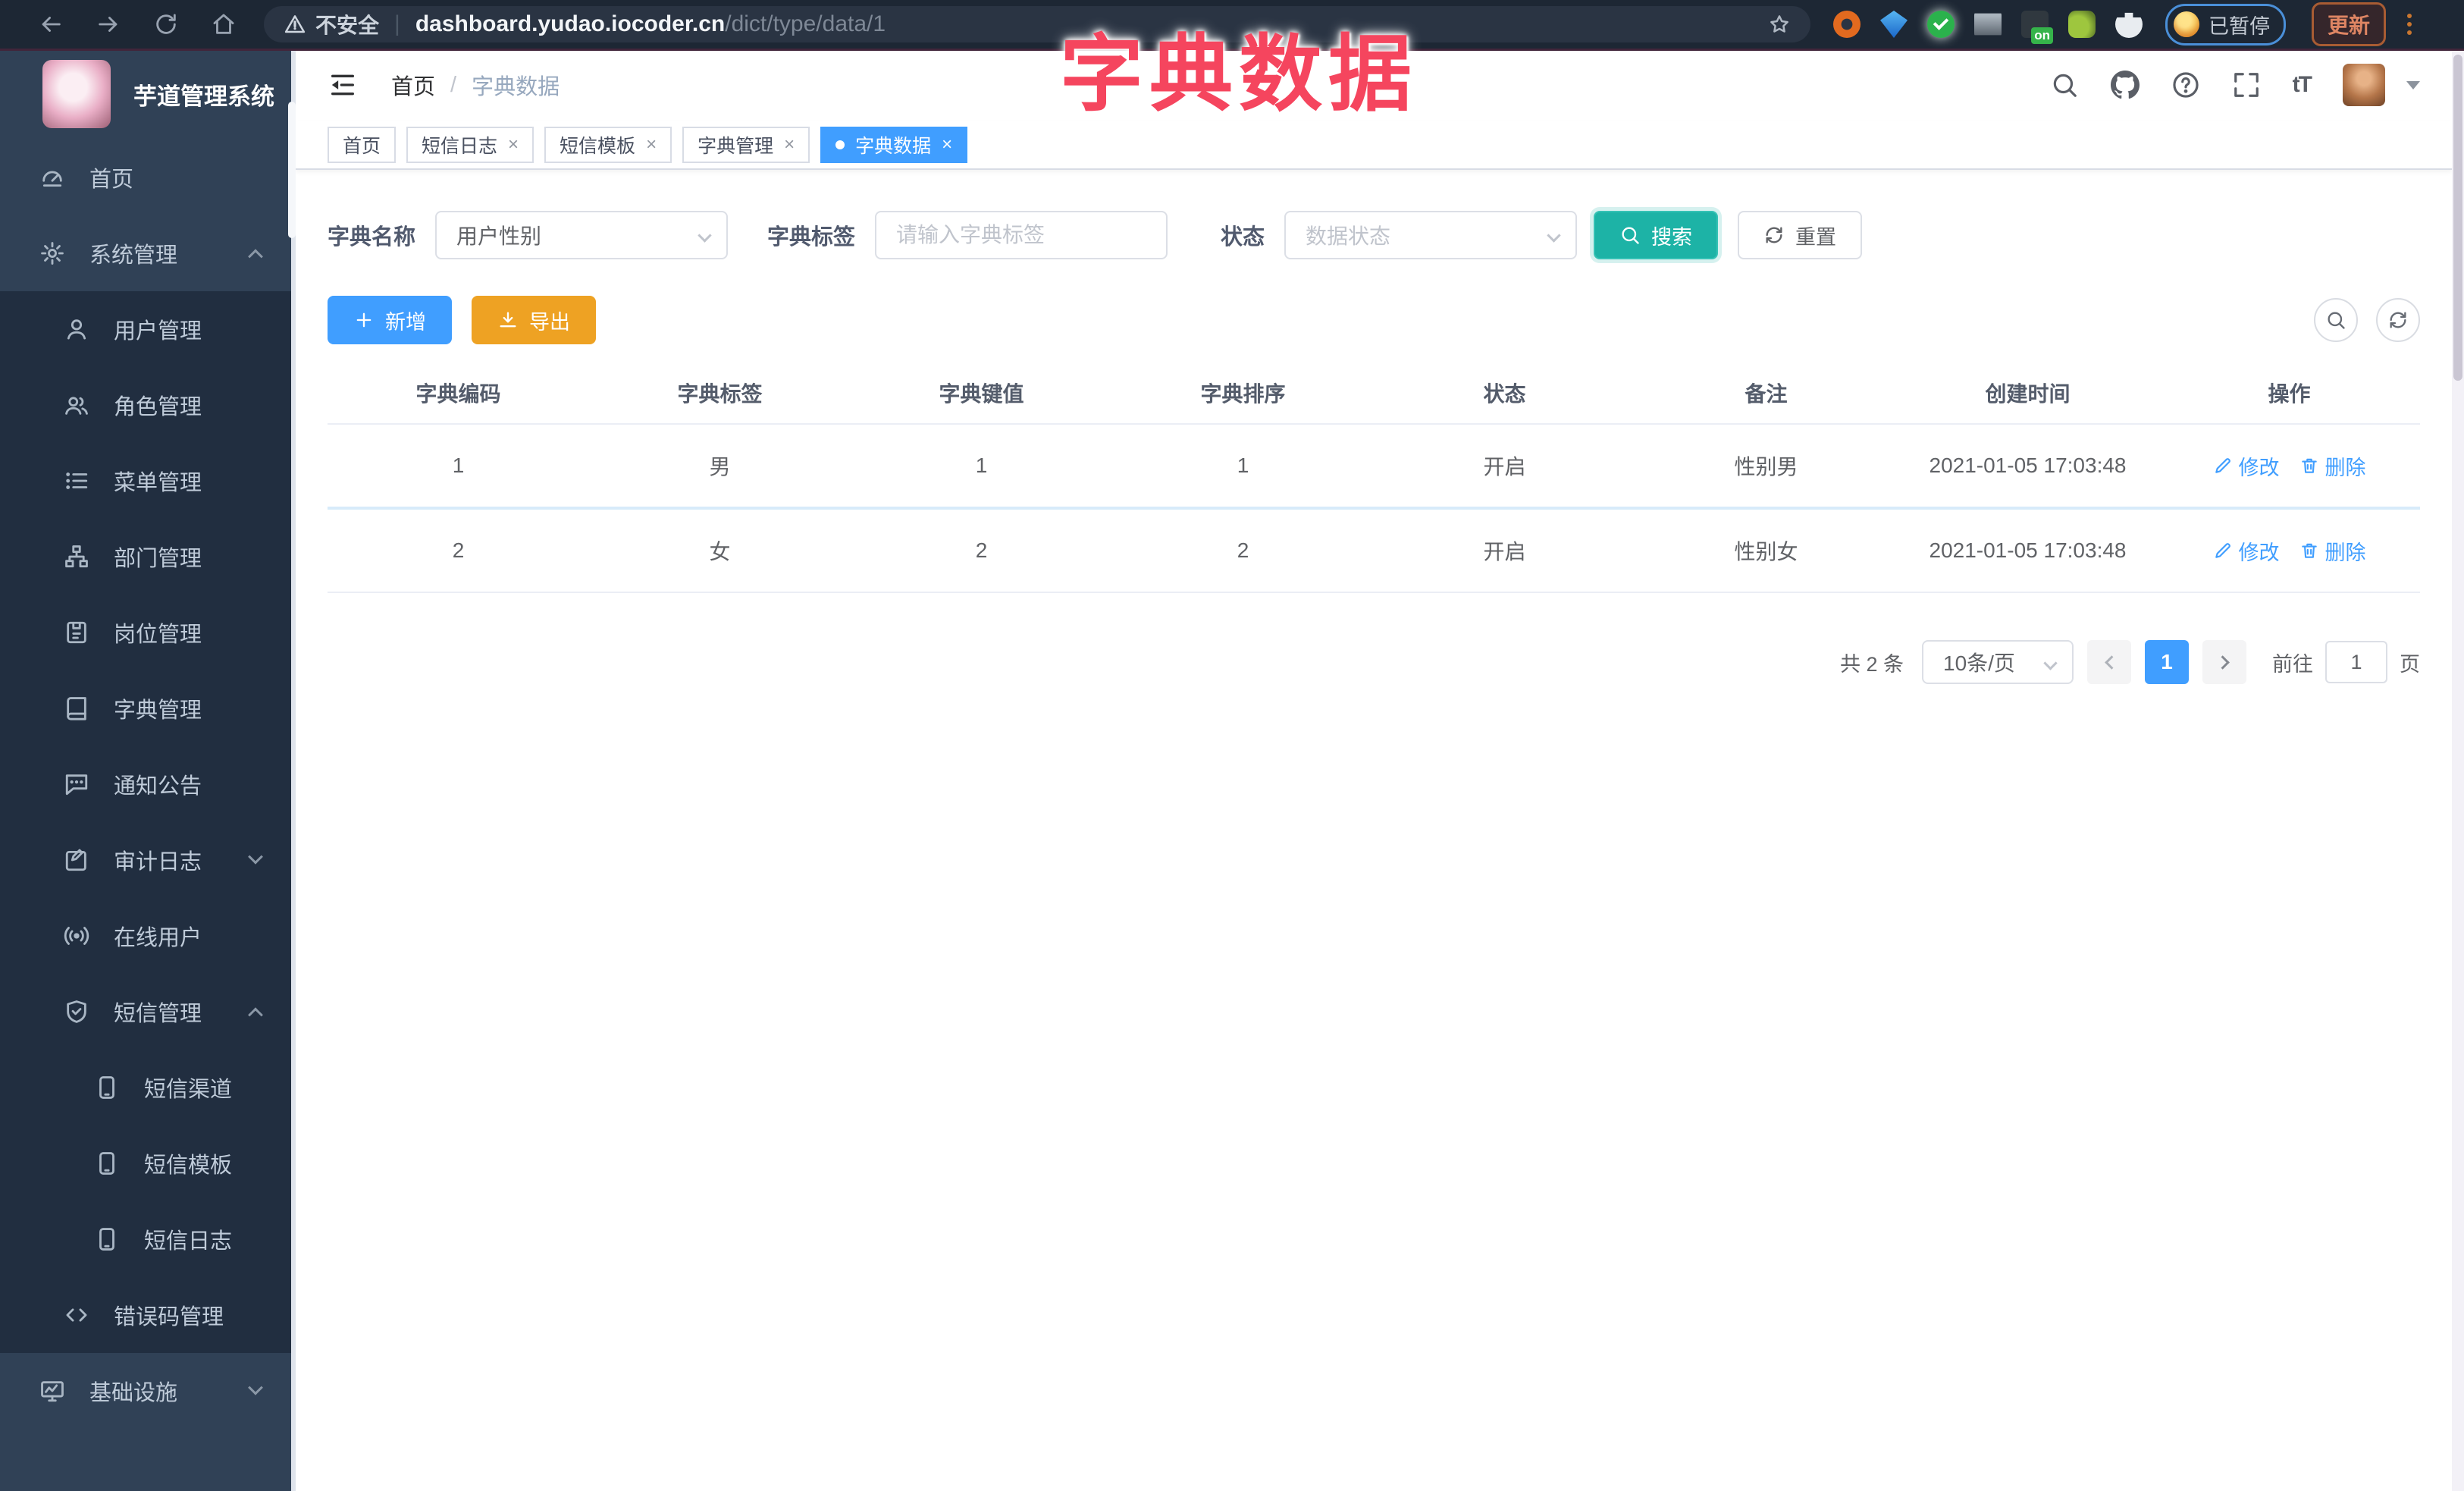  What do you see at coordinates (166, 24) in the screenshot?
I see `browser-reload-icon` at bounding box center [166, 24].